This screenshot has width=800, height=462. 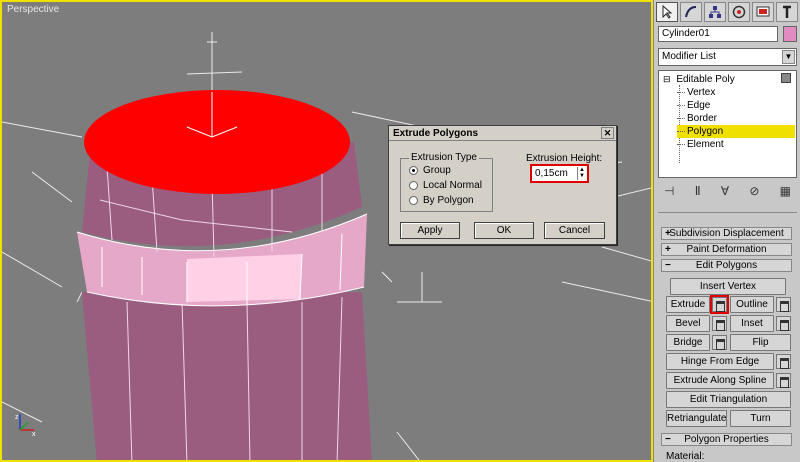 What do you see at coordinates (607, 133) in the screenshot?
I see `close-icon: ✕` at bounding box center [607, 133].